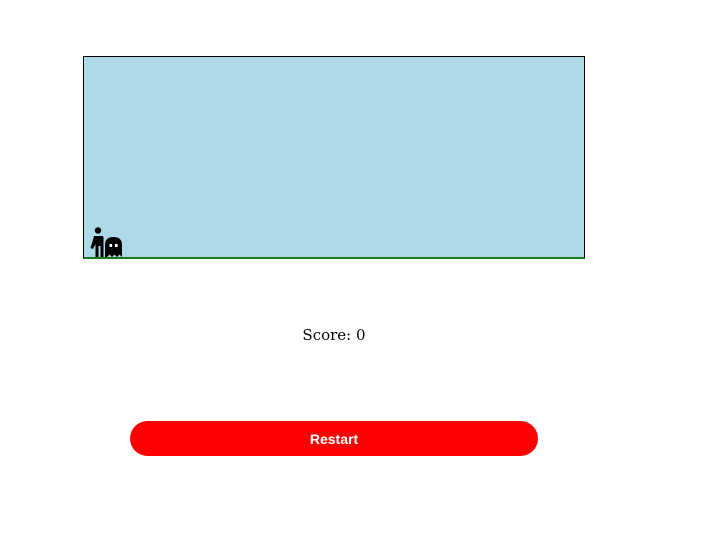 This screenshot has width=728, height=552. I want to click on ghost-icon, so click(113, 247).